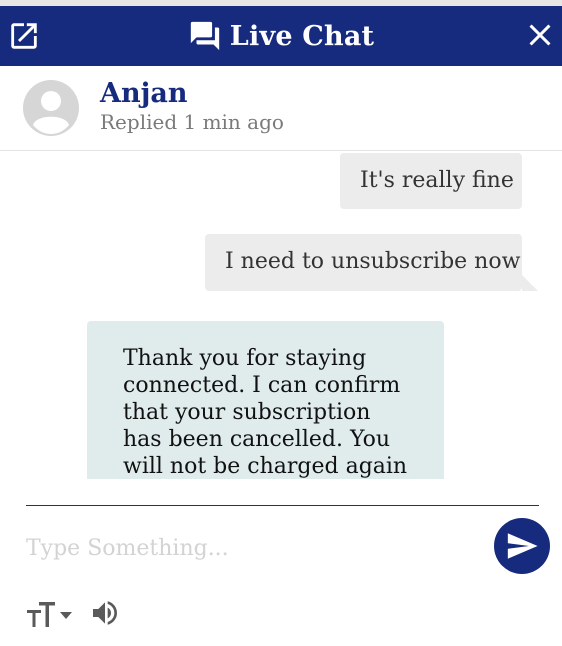 Image resolution: width=562 pixels, height=646 pixels. Describe the element at coordinates (105, 613) in the screenshot. I see `volume-icon` at that location.